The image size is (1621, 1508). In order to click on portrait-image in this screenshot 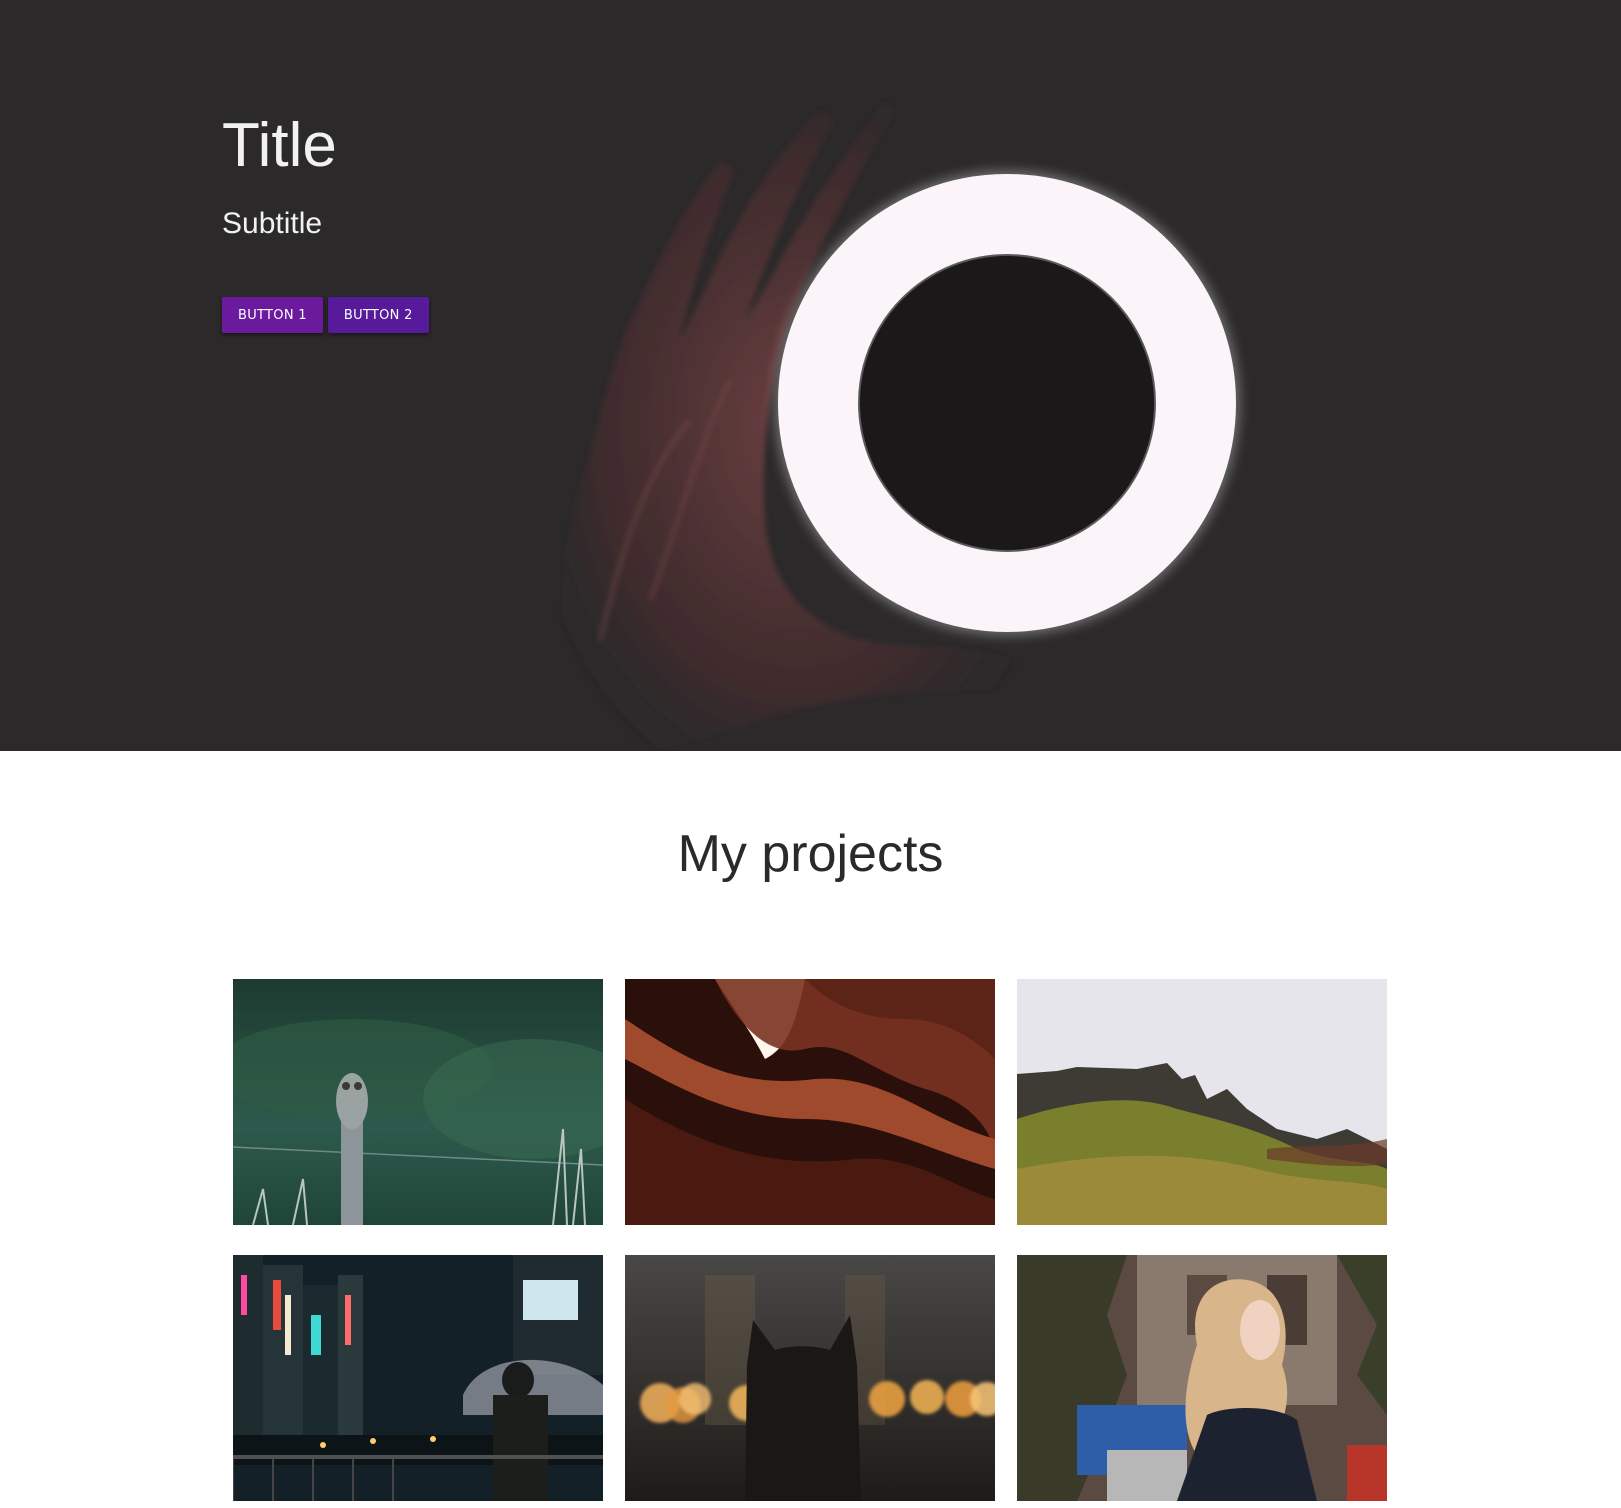, I will do `click(1202, 1378)`.